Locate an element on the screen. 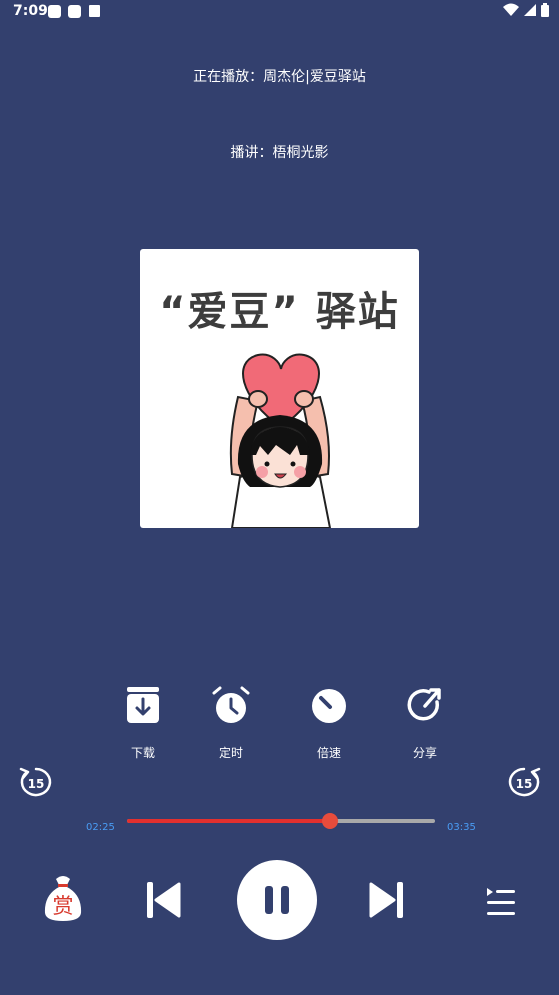  forward-15-button: 15 is located at coordinates (524, 782).